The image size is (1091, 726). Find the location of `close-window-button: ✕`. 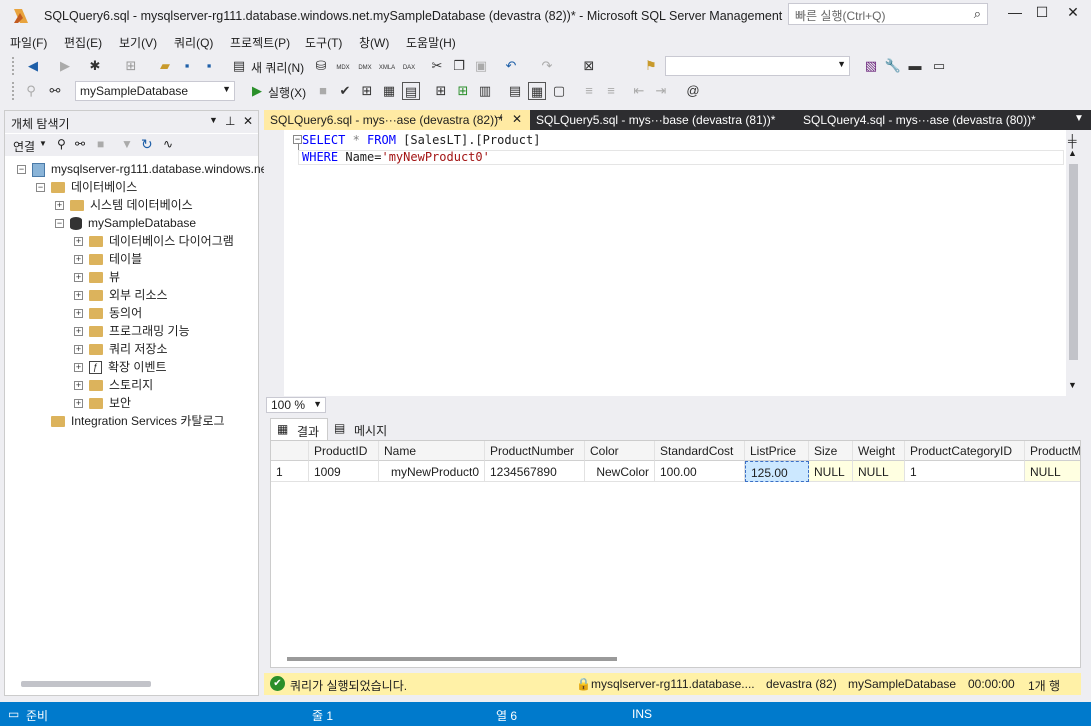

close-window-button: ✕ is located at coordinates (1073, 14).